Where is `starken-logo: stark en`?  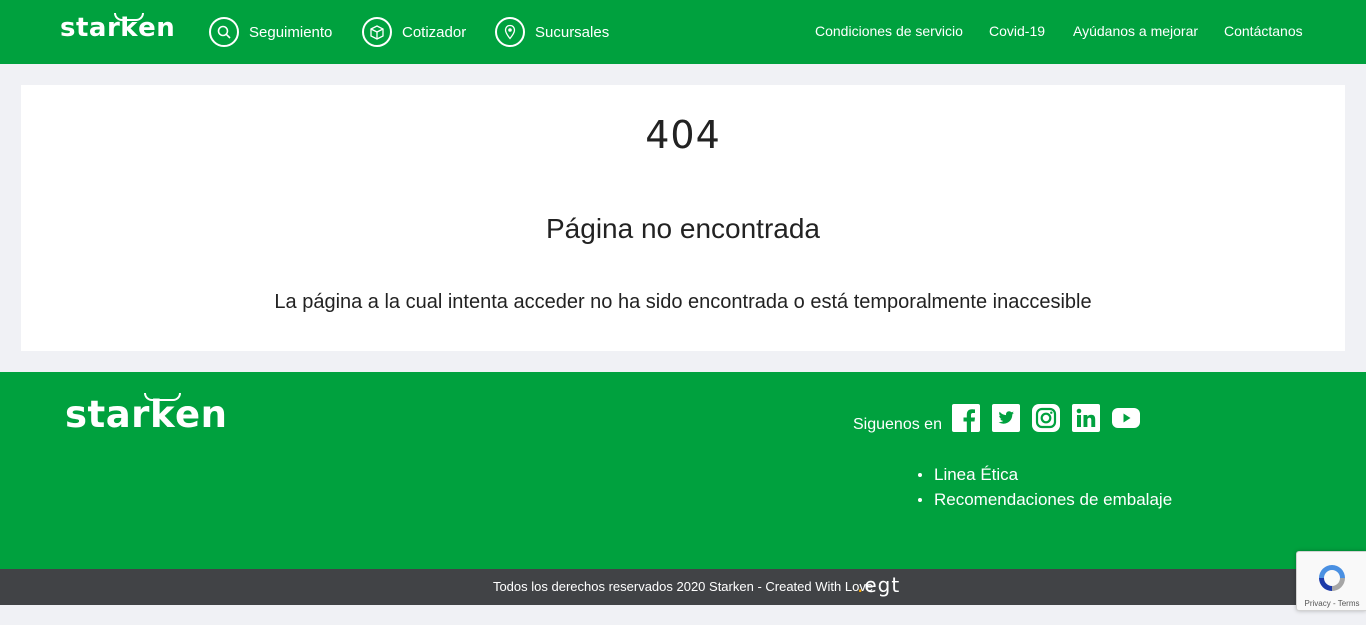
starken-logo: stark en is located at coordinates (117, 28).